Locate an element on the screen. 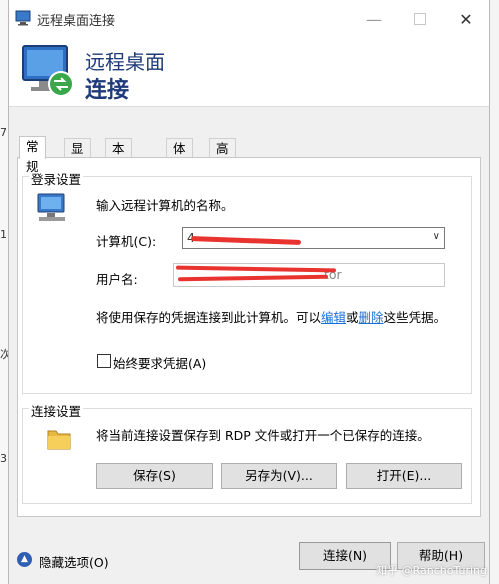 This screenshot has height=584, width=499. chevron-down-icon: ∨ is located at coordinates (436, 236).